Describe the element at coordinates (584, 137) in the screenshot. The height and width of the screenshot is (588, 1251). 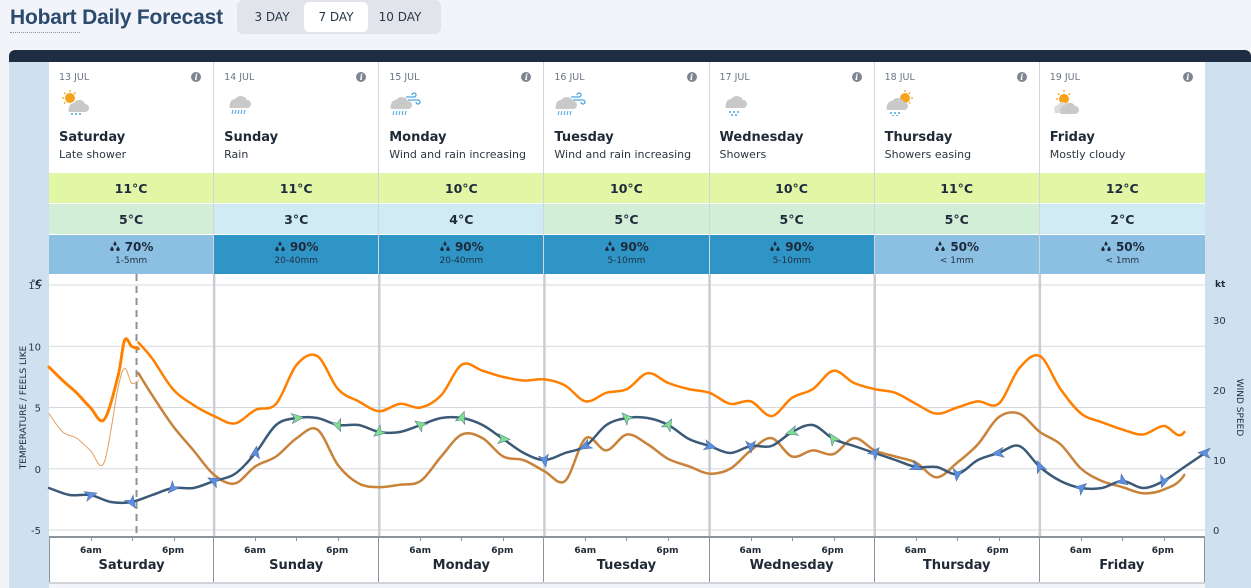
I see `day-name: Tuesday` at that location.